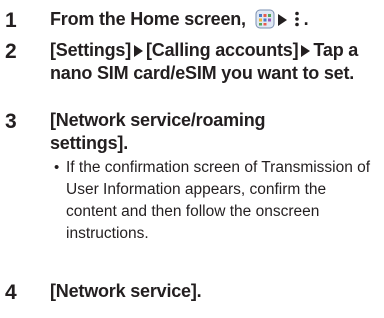  What do you see at coordinates (11, 292) in the screenshot?
I see `step-number: 4` at bounding box center [11, 292].